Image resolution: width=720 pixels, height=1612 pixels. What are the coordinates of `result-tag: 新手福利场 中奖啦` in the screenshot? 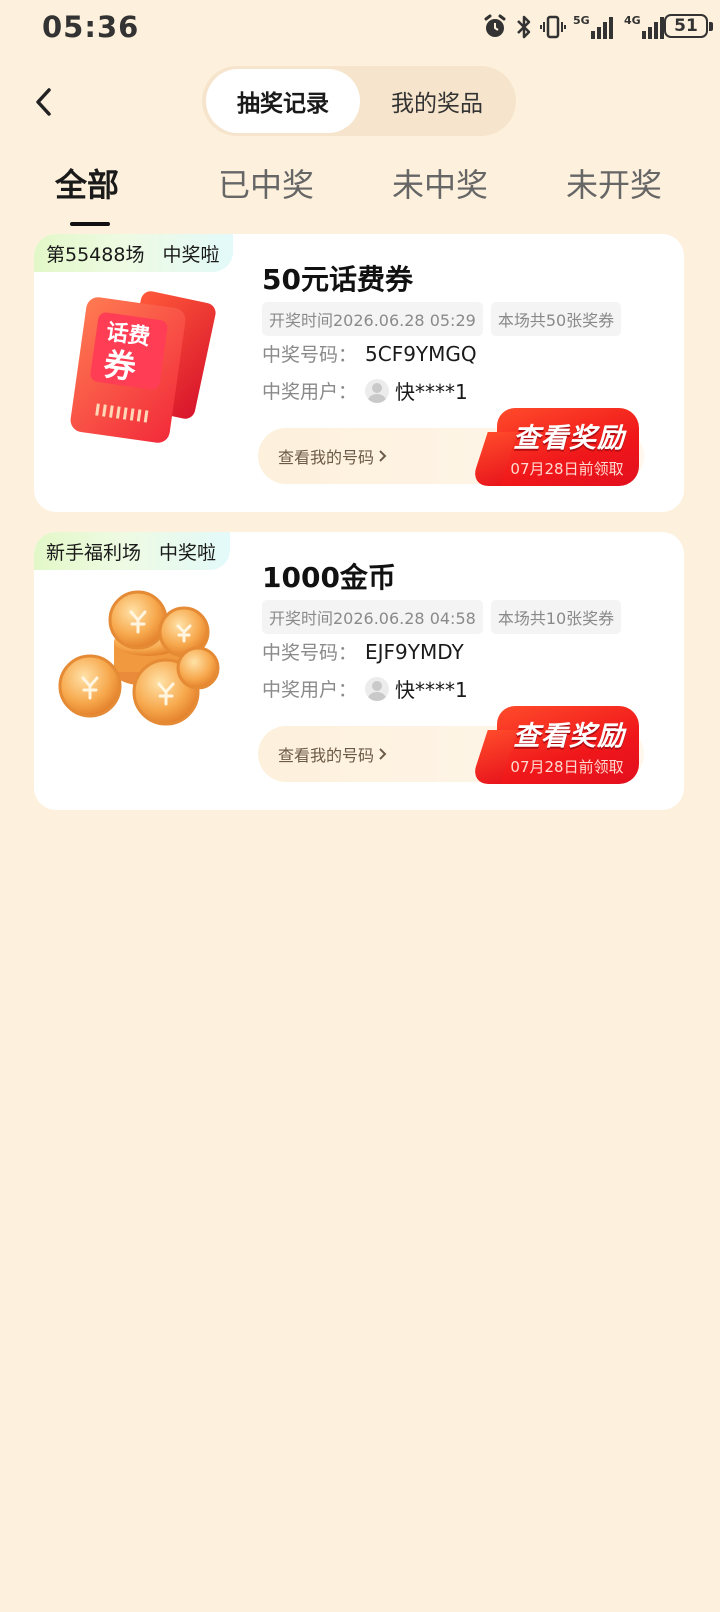 It's located at (132, 551).